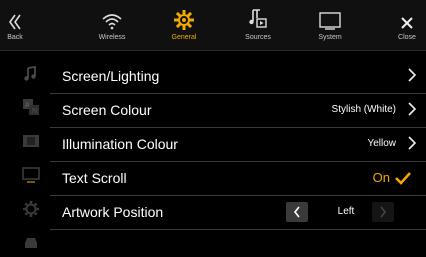 The height and width of the screenshot is (257, 426). I want to click on tab-general-label: General, so click(184, 37).